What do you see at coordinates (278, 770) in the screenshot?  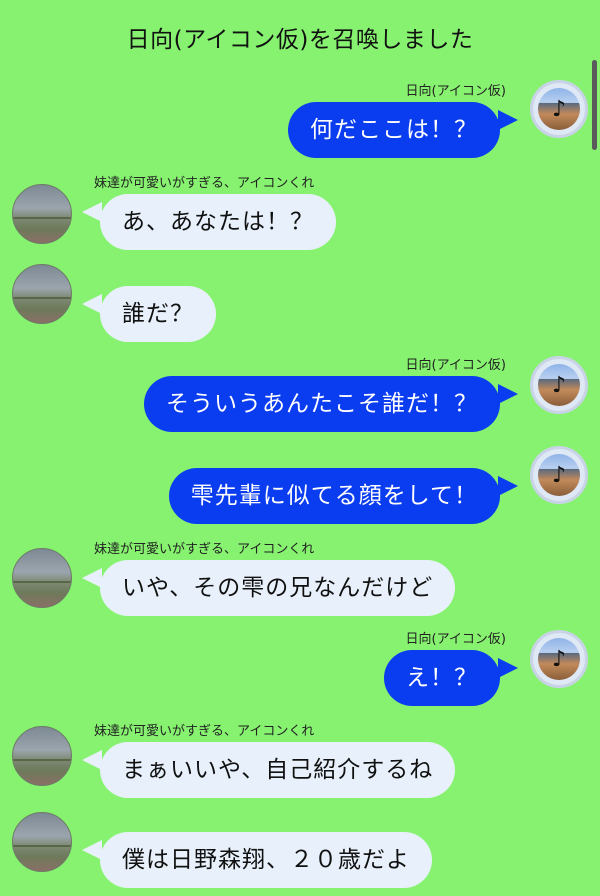 I see `message-bubble: まぁいいや、自己紹介するね` at bounding box center [278, 770].